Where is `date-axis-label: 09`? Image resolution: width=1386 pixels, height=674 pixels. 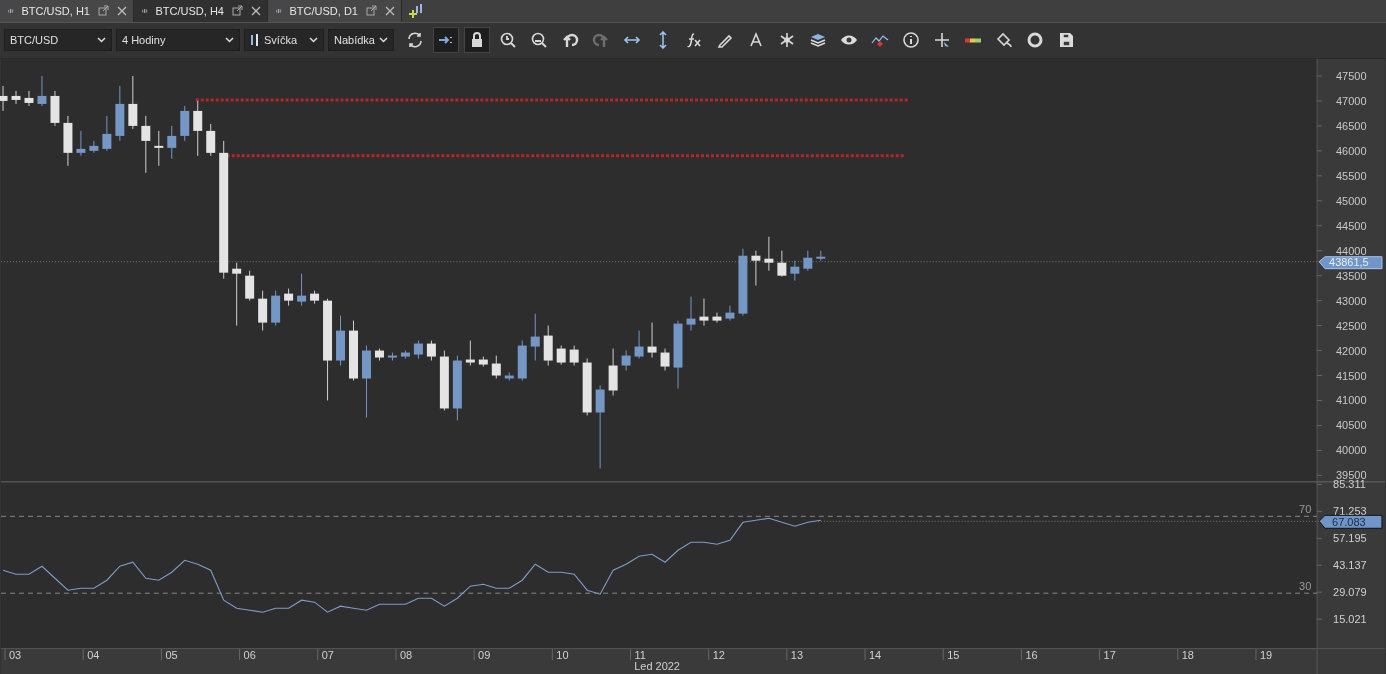 date-axis-label: 09 is located at coordinates (484, 655).